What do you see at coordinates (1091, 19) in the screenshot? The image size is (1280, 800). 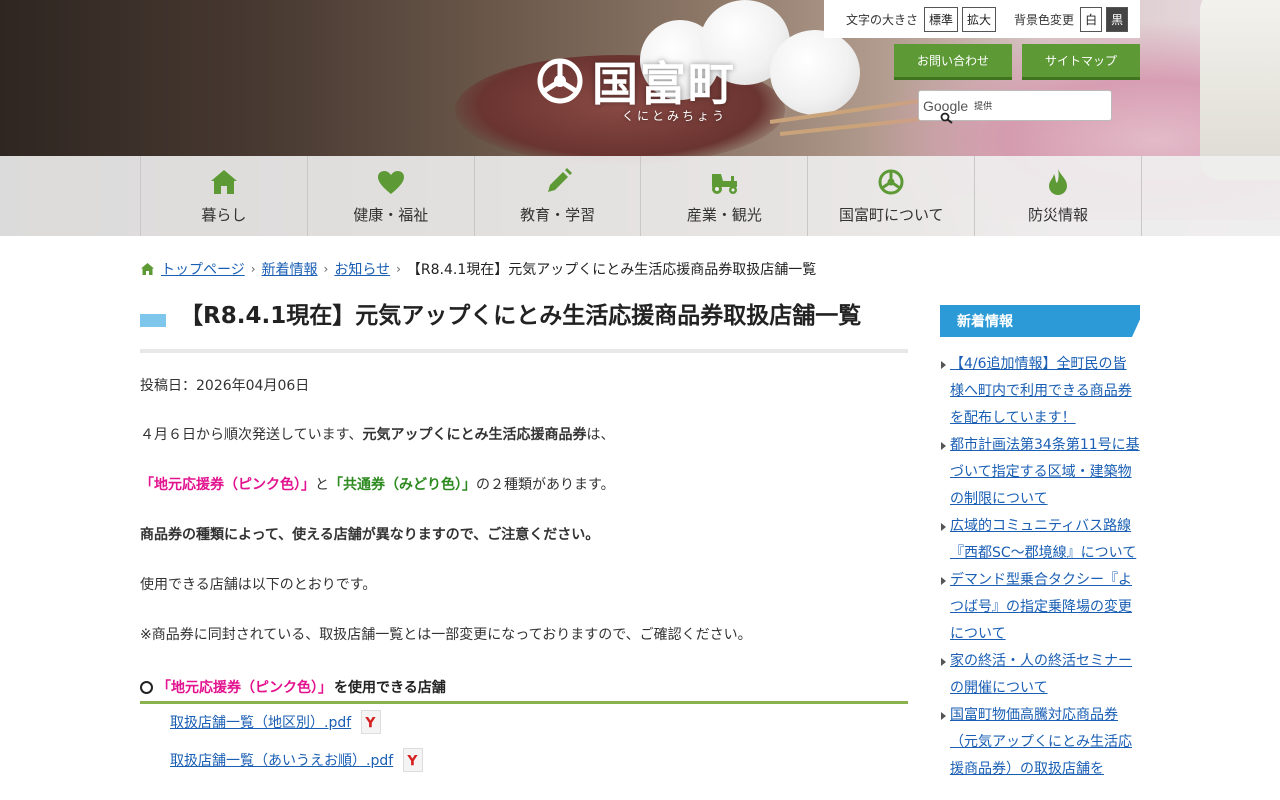 I see `bg-white-button: 白` at bounding box center [1091, 19].